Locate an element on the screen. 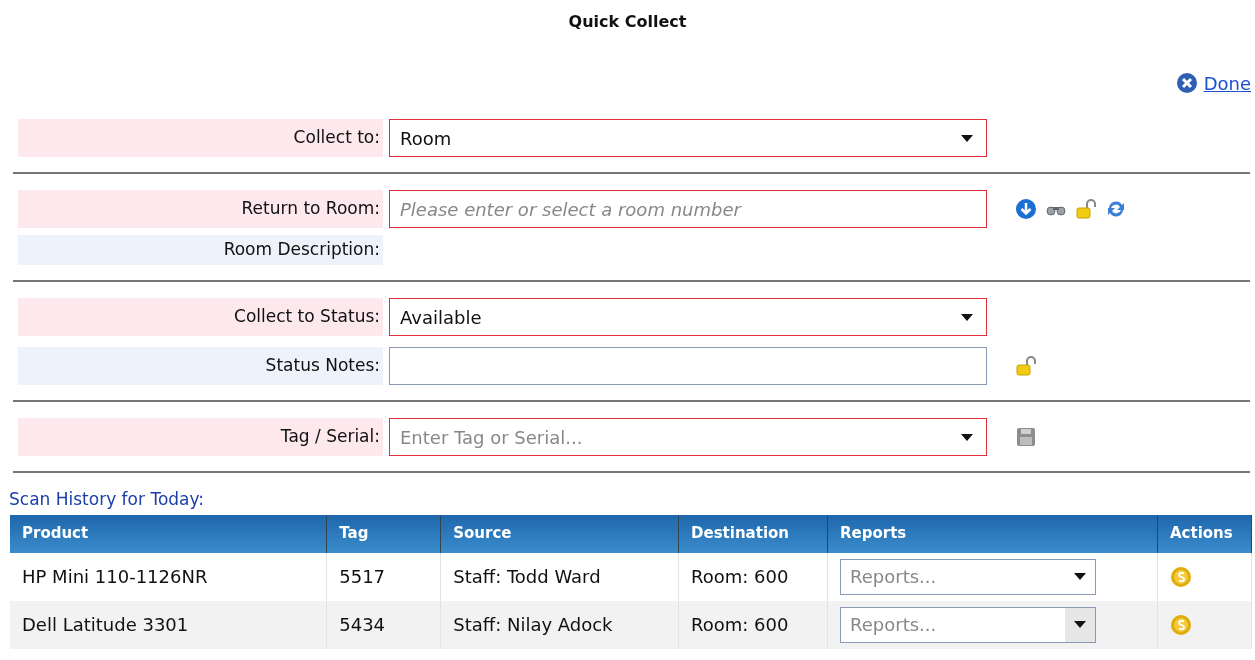  field-label: Collect to Status: is located at coordinates (200, 317).